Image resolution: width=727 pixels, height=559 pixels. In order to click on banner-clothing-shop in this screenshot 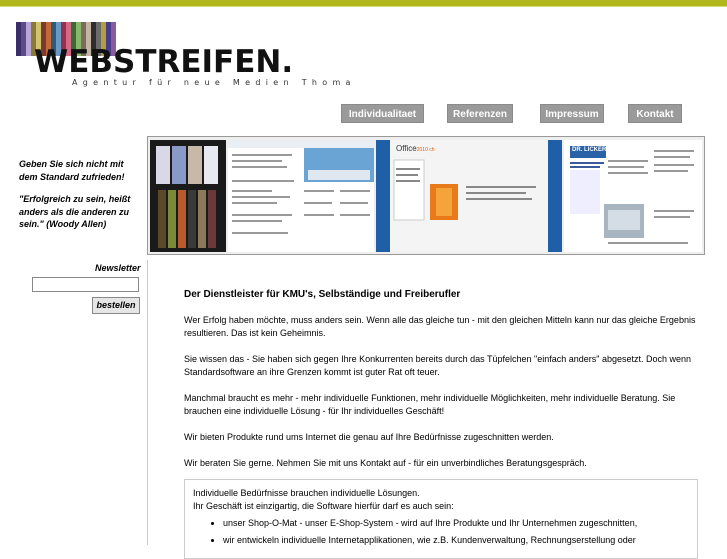, I will do `click(188, 196)`.